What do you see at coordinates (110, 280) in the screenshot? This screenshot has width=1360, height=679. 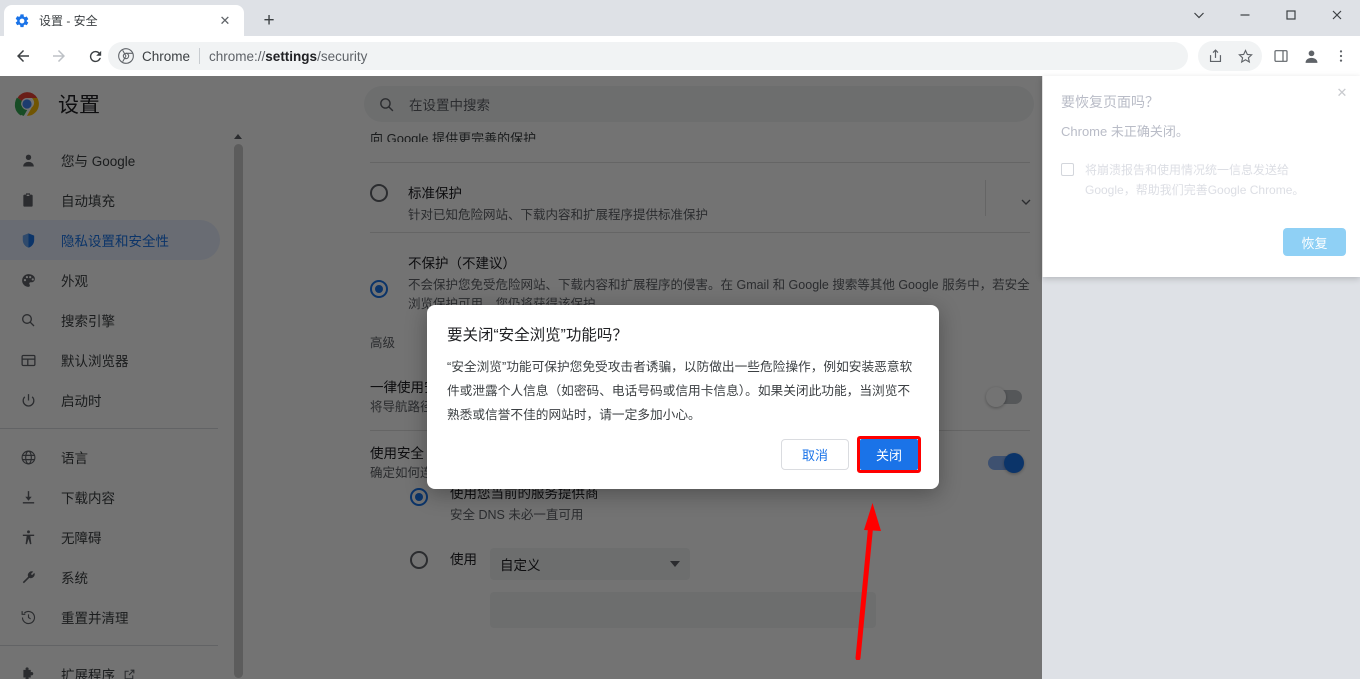 I see `sidebar-item-appearance: 外观` at bounding box center [110, 280].